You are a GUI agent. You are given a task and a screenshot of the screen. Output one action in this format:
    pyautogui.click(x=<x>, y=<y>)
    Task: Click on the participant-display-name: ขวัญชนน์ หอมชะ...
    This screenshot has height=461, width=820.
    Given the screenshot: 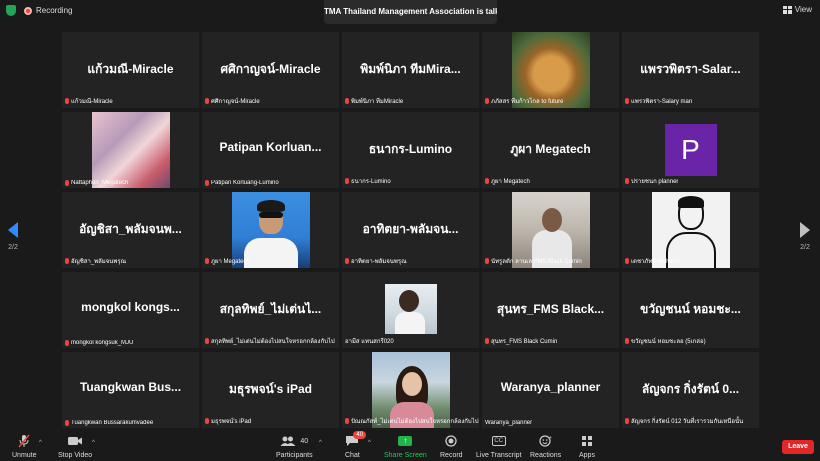 What is the action you would take?
    pyautogui.click(x=690, y=309)
    